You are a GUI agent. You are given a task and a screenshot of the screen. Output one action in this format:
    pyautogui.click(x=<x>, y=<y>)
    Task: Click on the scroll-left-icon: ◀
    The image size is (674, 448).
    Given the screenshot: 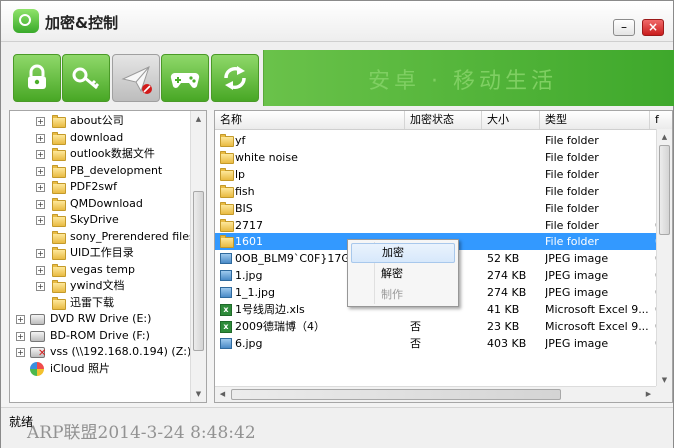 What is the action you would take?
    pyautogui.click(x=222, y=394)
    